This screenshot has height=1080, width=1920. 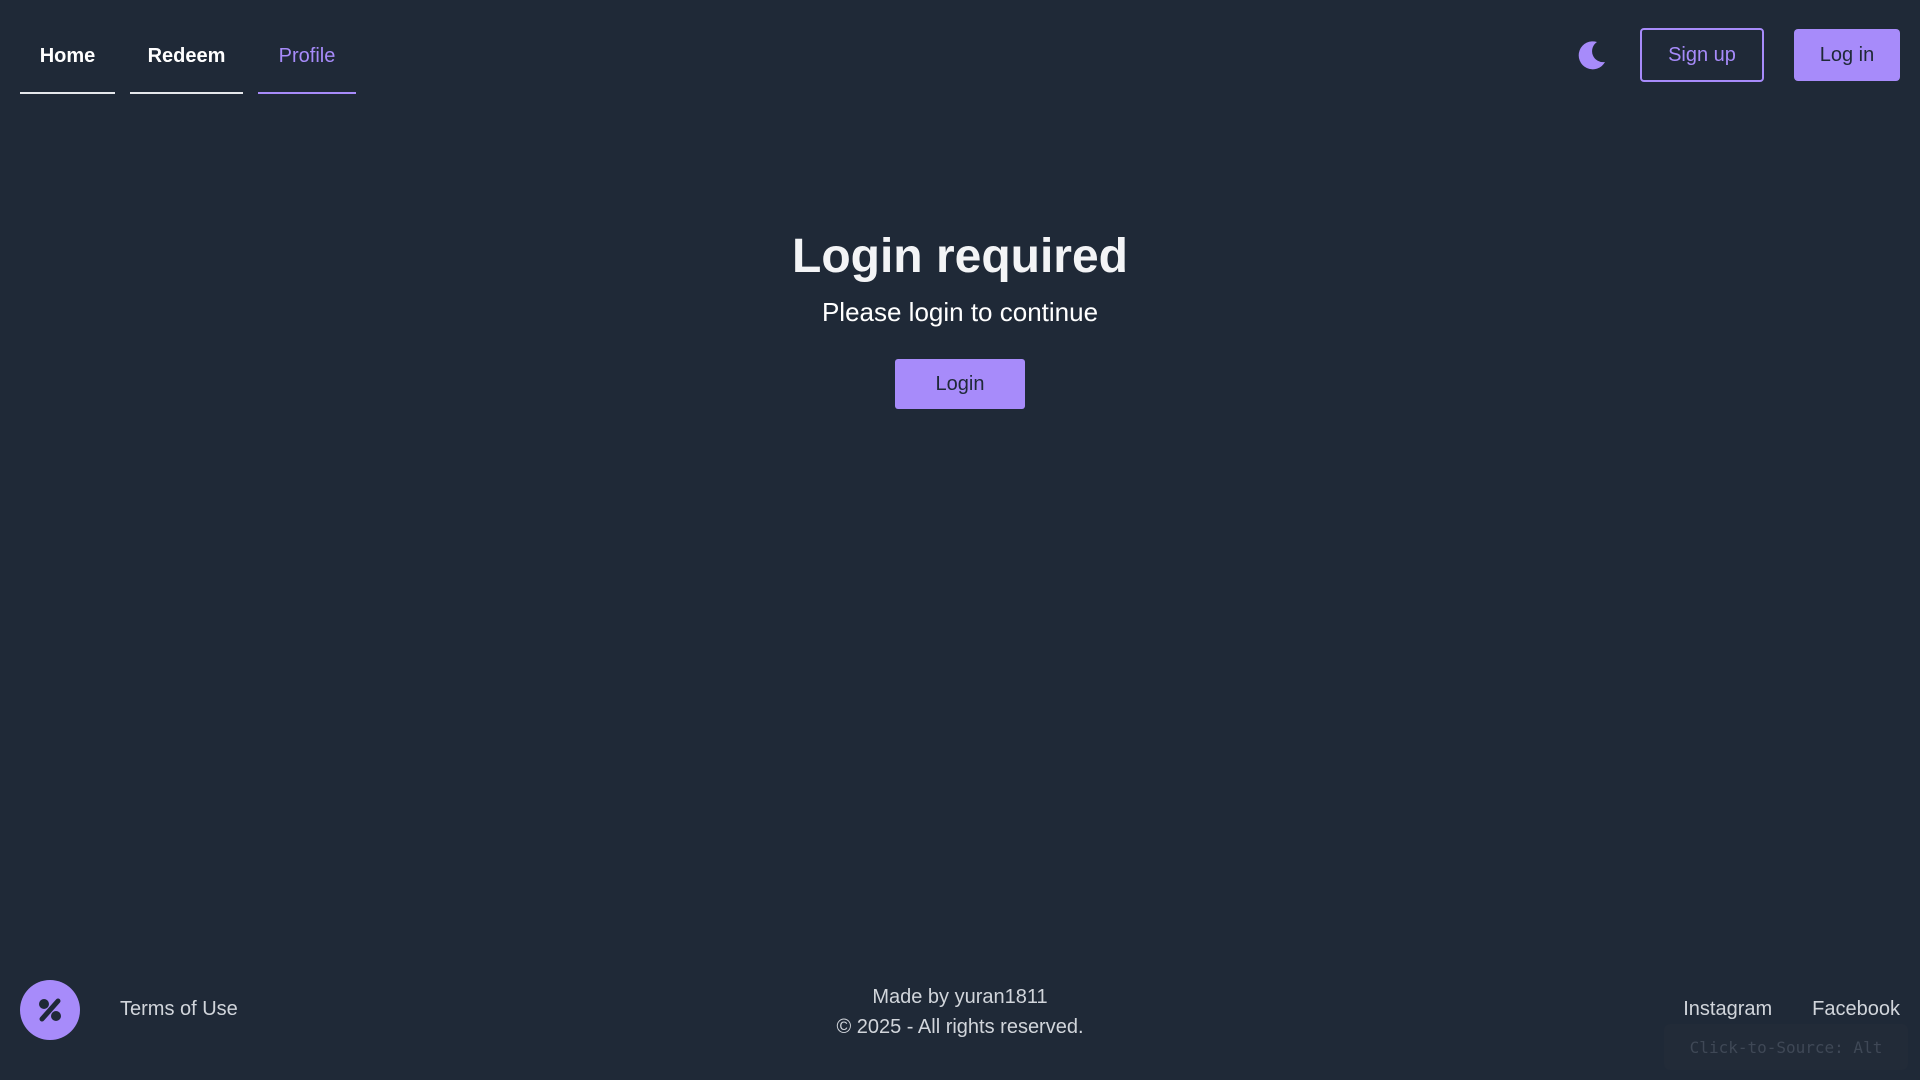 What do you see at coordinates (307, 57) in the screenshot?
I see `nav-tab-profile: Profile` at bounding box center [307, 57].